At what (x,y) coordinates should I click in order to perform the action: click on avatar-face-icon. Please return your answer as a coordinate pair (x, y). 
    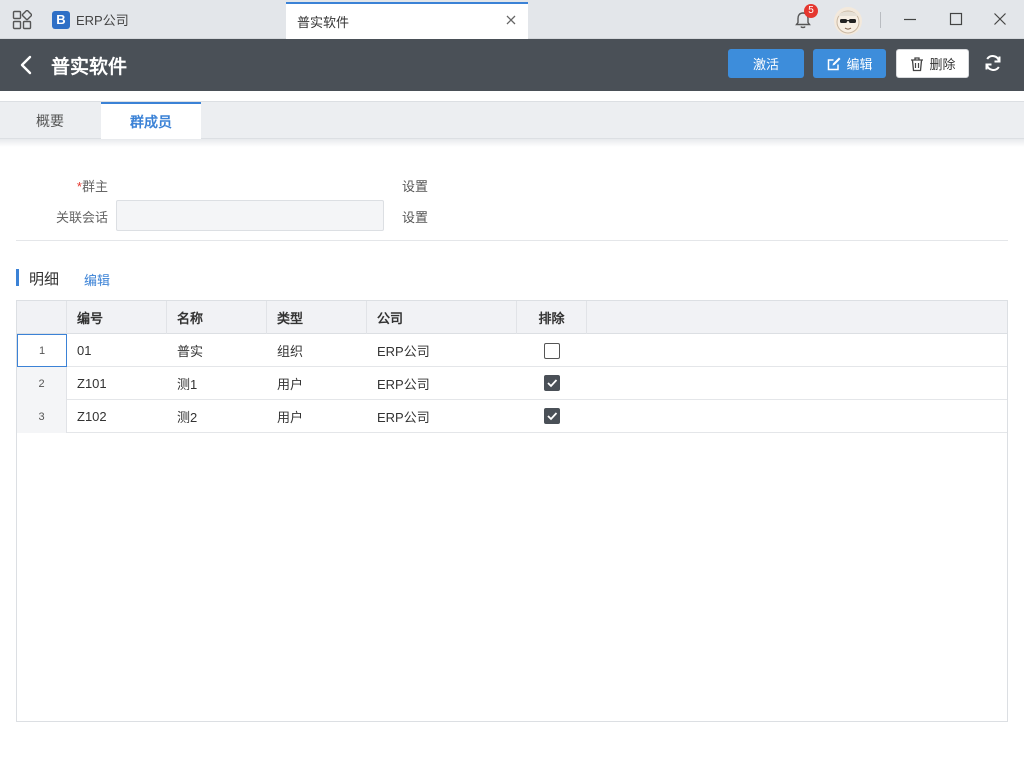
    Looking at the image, I should click on (848, 22).